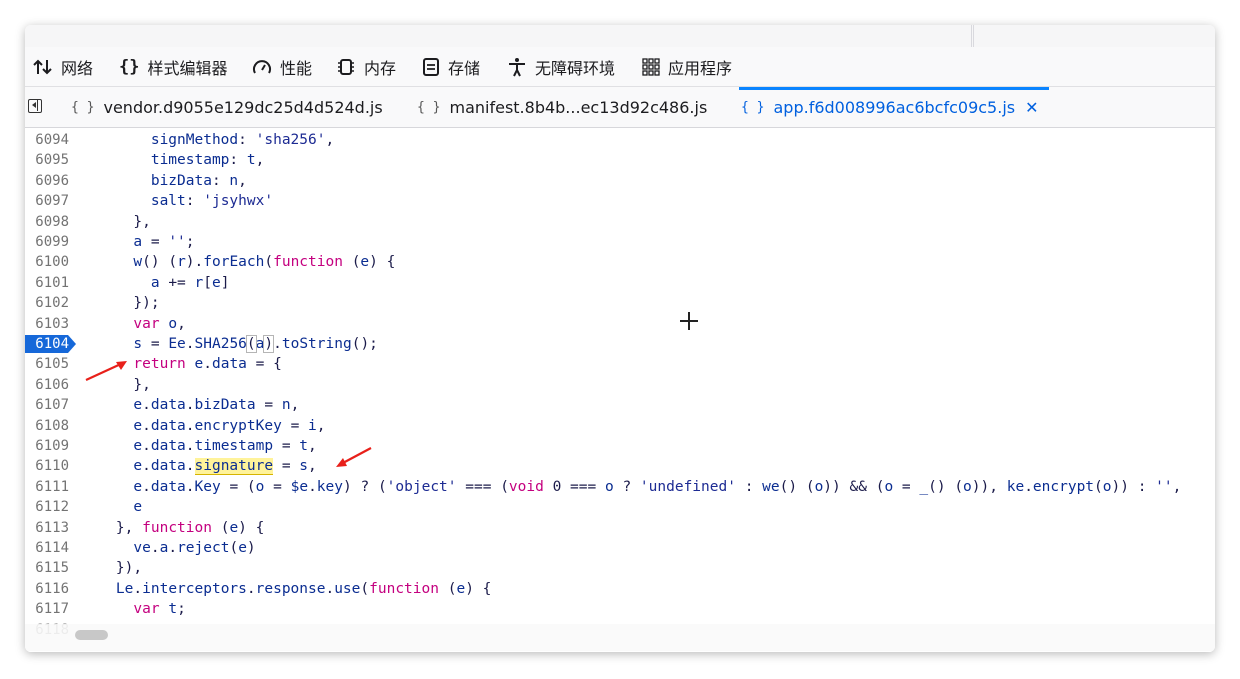 The image size is (1240, 679). I want to click on code-line: 6110 e.data.signature = s,, so click(620, 466).